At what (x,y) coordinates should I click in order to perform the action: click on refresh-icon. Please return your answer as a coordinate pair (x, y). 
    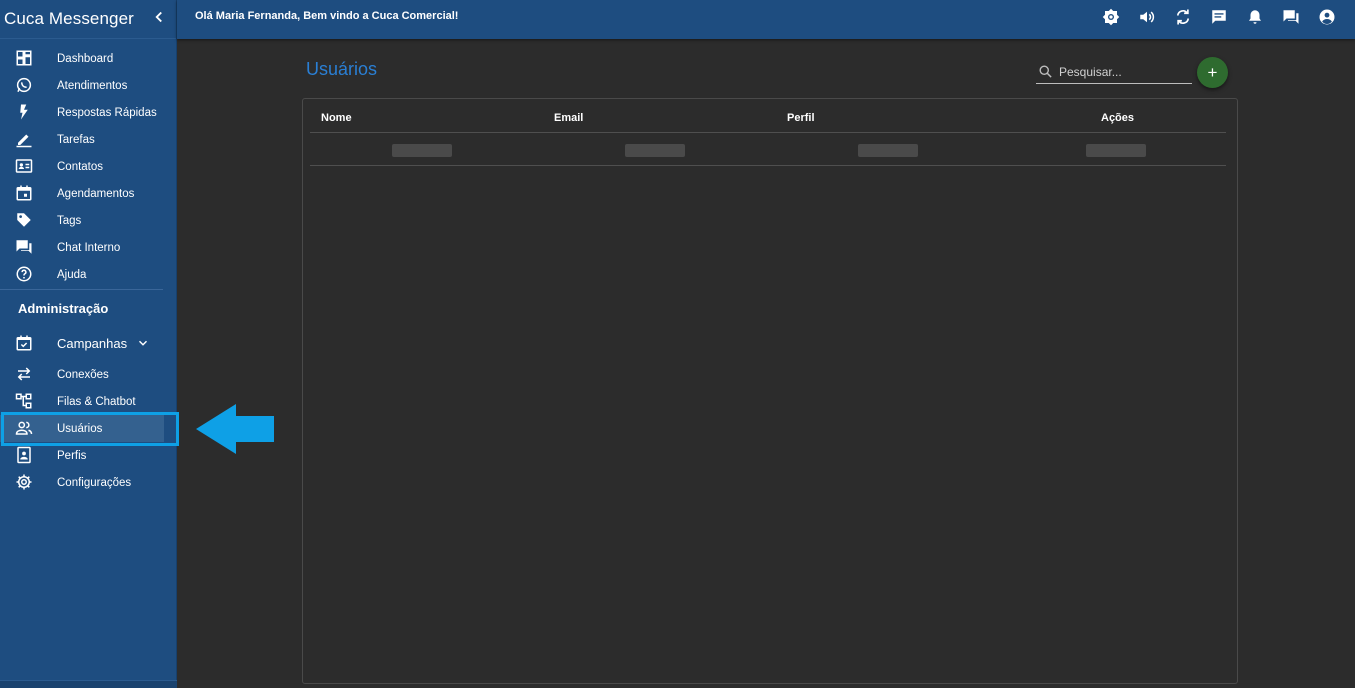
    Looking at the image, I should click on (1183, 17).